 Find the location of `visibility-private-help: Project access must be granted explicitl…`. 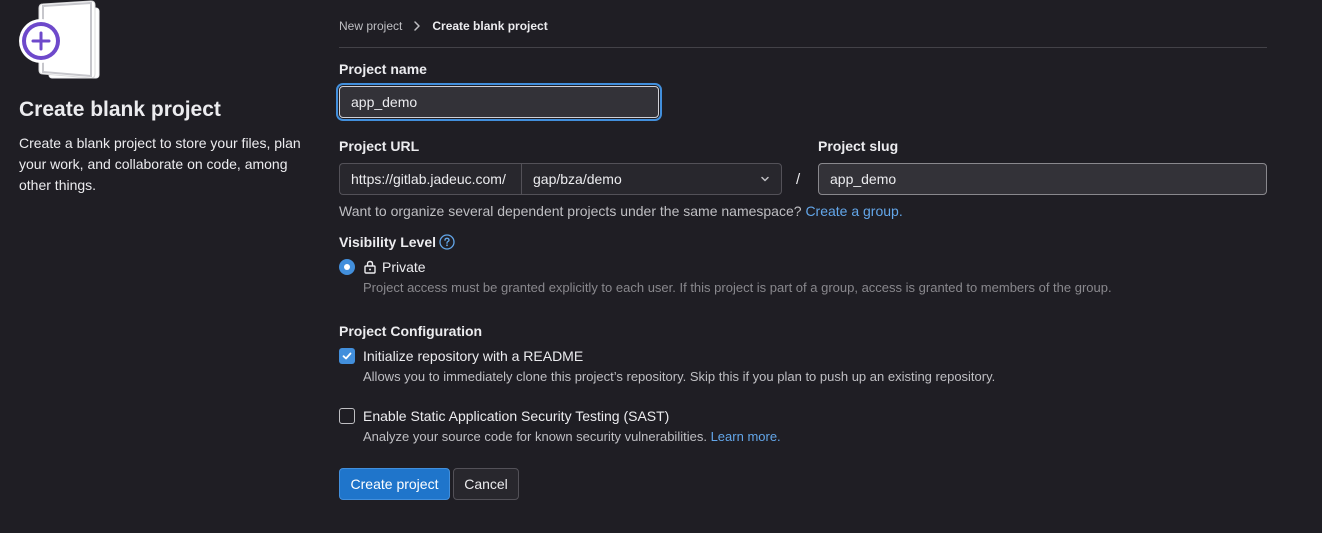

visibility-private-help: Project access must be granted explicitl… is located at coordinates (737, 287).